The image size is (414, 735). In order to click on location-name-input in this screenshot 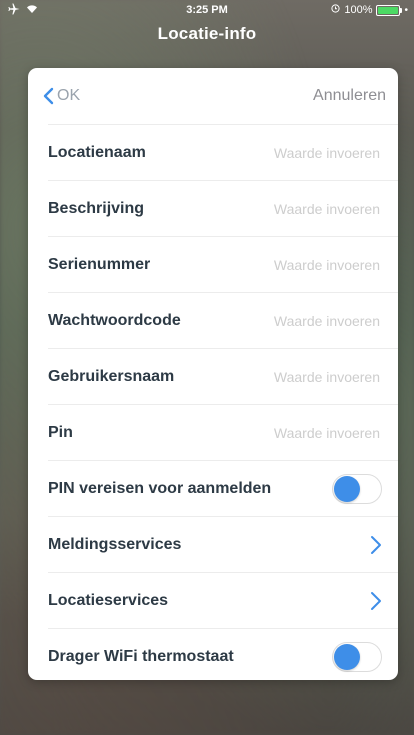, I will do `click(305, 152)`.